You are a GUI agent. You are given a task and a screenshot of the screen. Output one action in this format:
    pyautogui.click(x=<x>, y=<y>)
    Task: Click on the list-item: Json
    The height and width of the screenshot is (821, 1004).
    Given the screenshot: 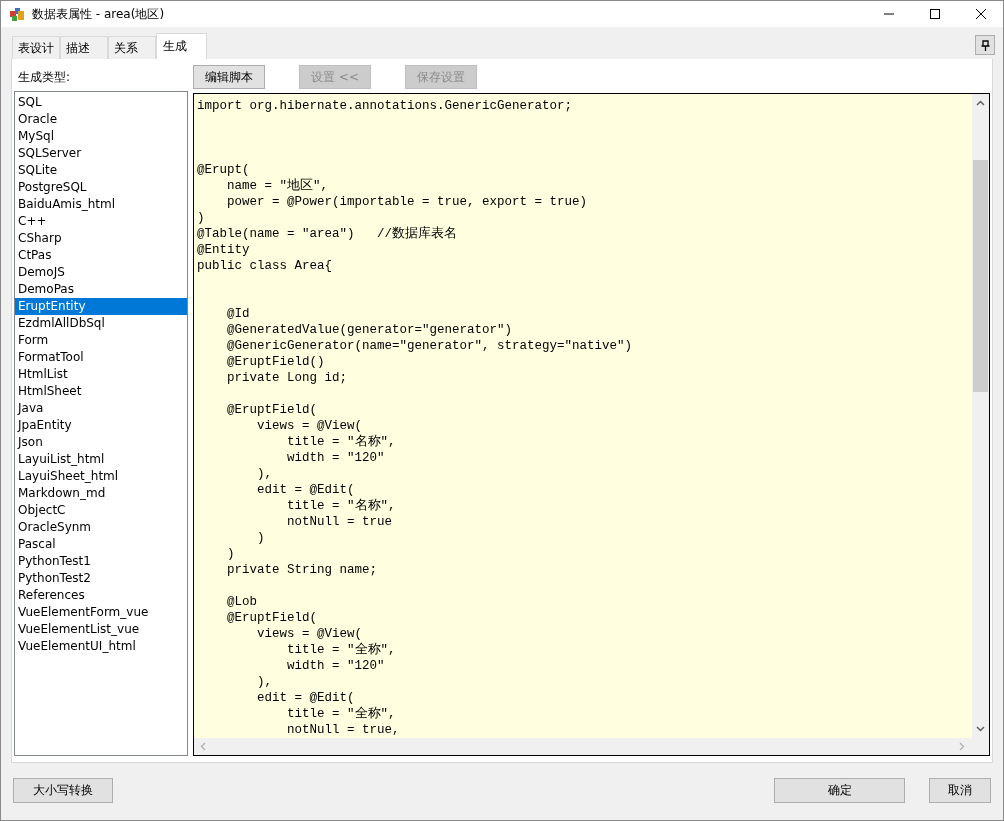 What is the action you would take?
    pyautogui.click(x=101, y=442)
    